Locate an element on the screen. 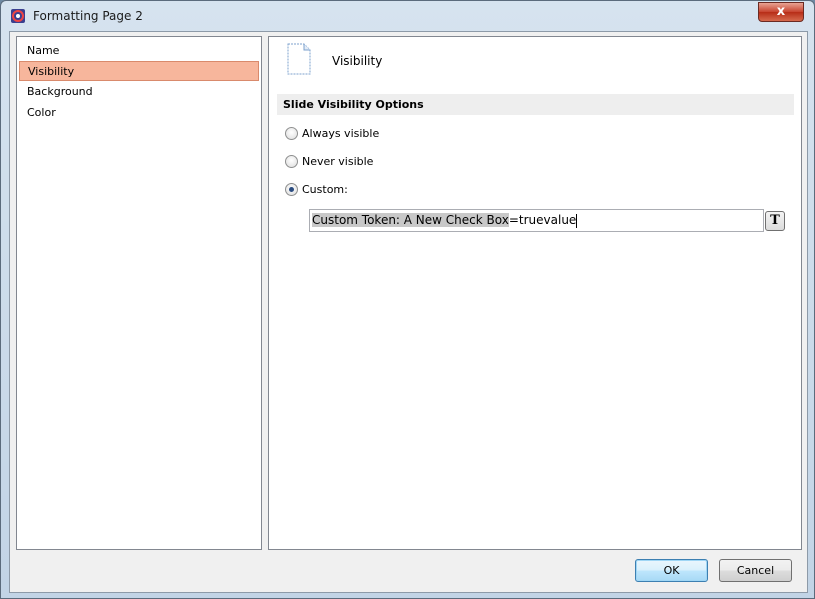 The height and width of the screenshot is (599, 815). close-button: x is located at coordinates (781, 12).